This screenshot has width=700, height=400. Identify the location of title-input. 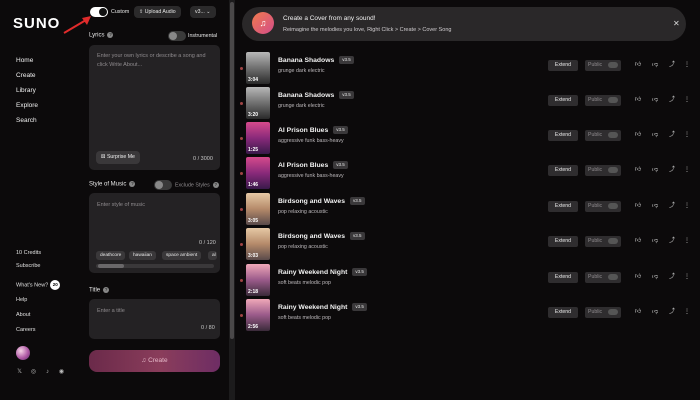
(154, 319).